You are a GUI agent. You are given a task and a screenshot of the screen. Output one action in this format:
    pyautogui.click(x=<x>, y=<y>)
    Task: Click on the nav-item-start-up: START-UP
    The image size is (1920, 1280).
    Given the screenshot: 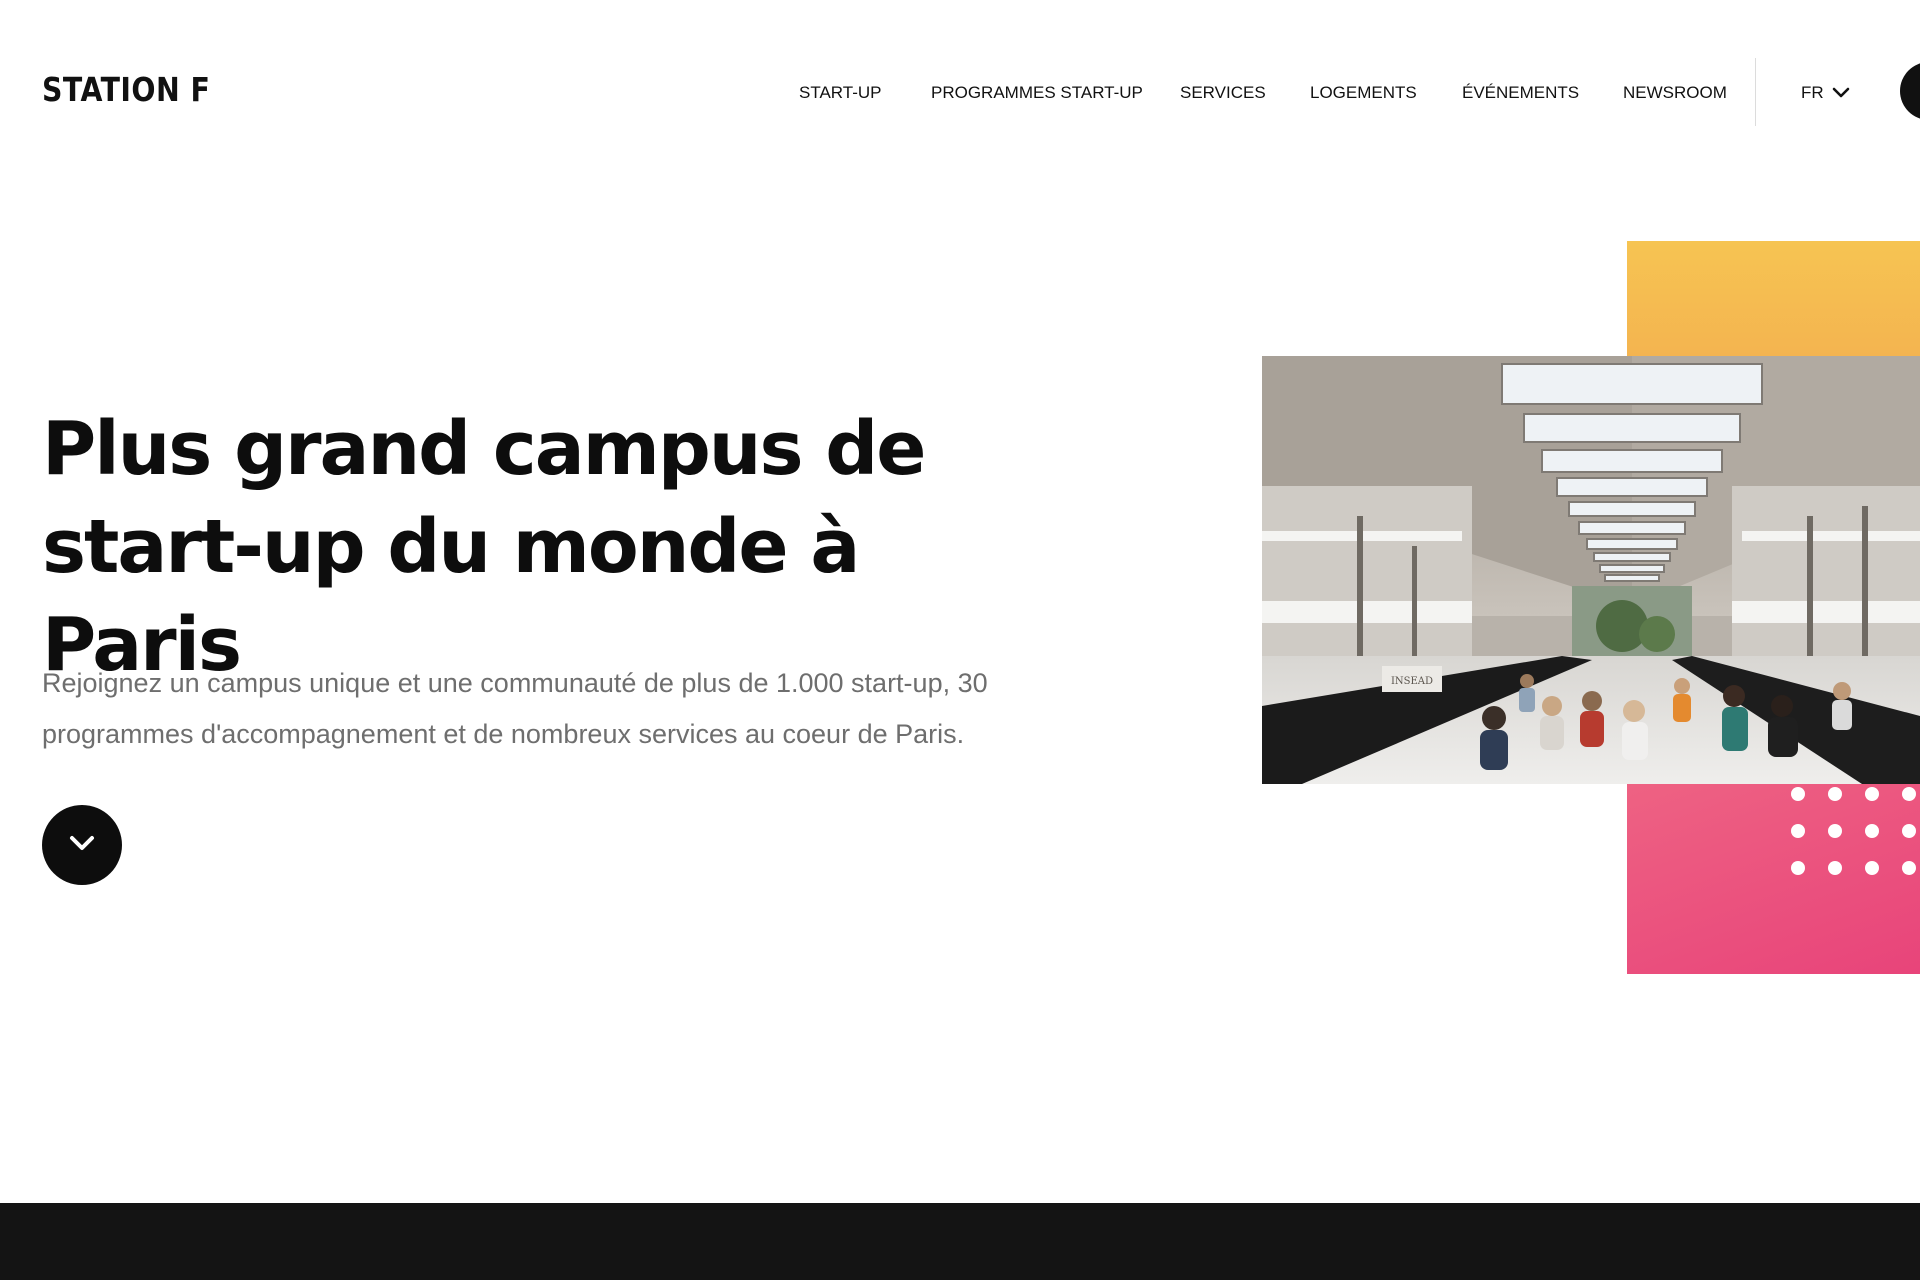 What is the action you would take?
    pyautogui.click(x=840, y=93)
    